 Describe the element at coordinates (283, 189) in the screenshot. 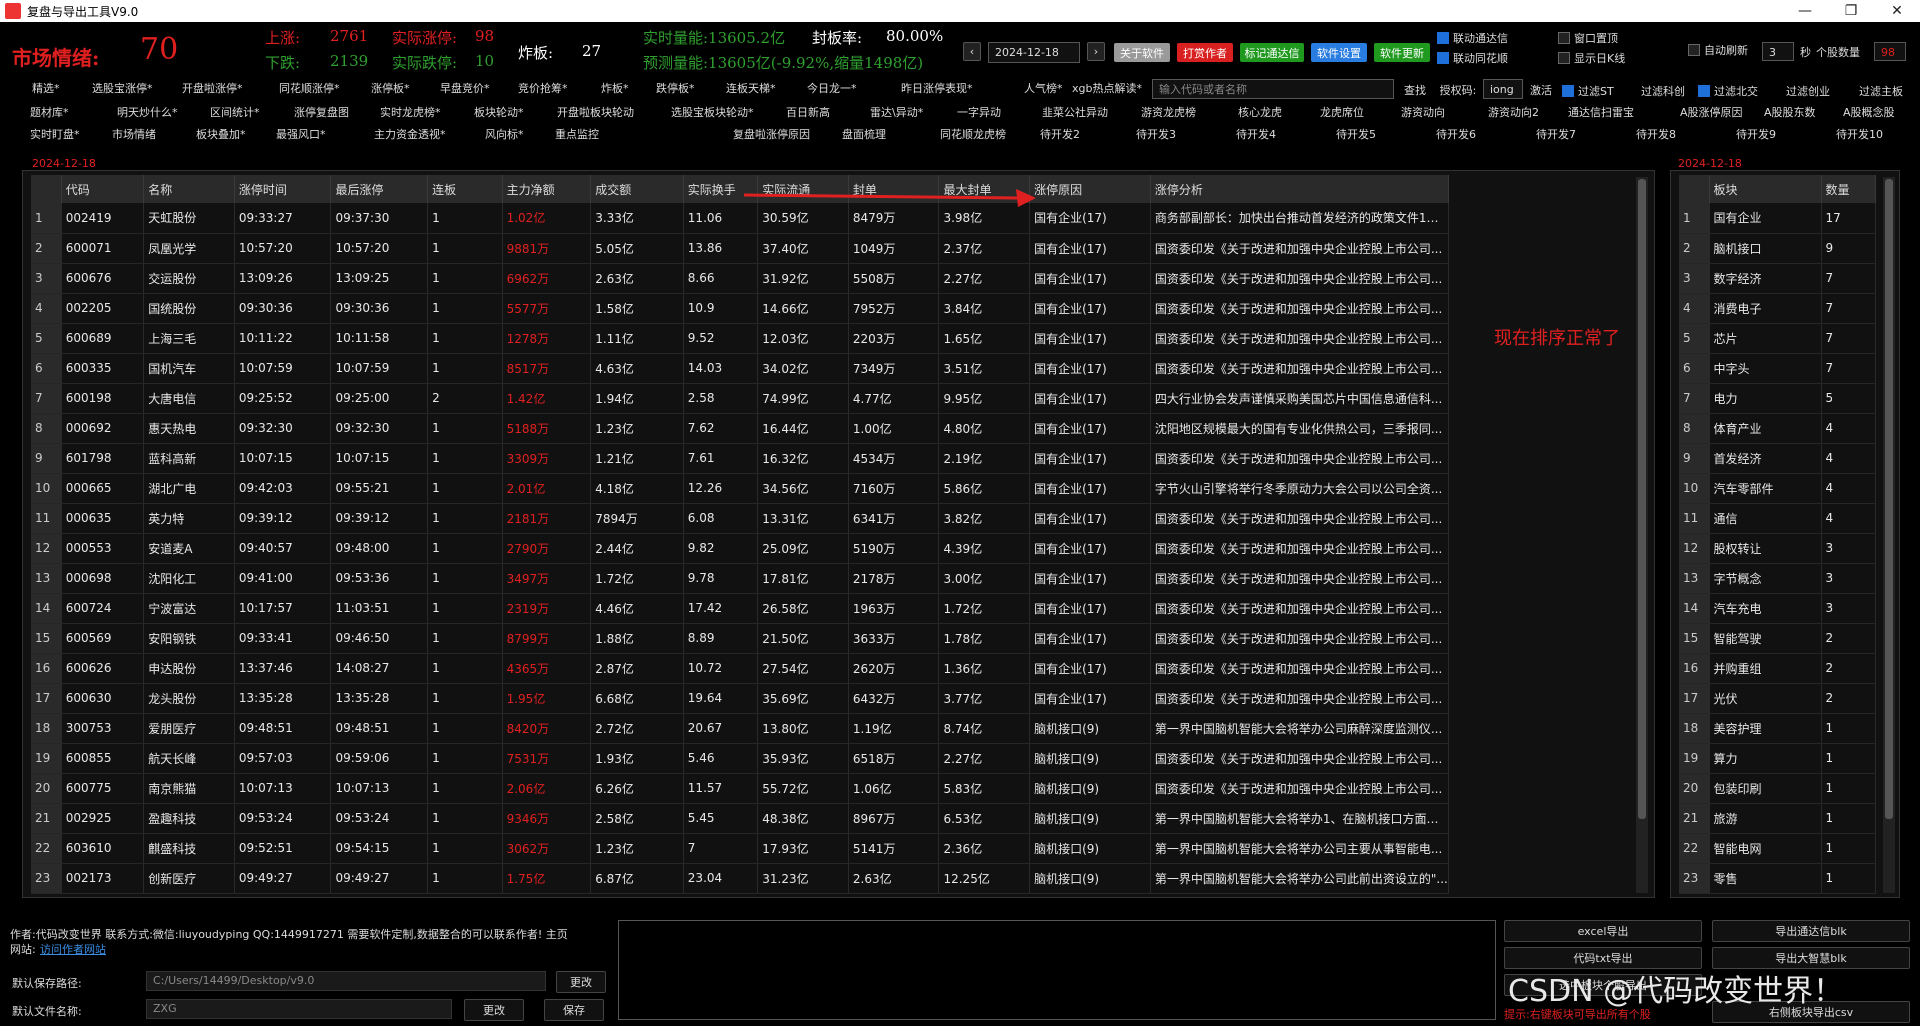

I see `column-header: 涨停时间` at that location.